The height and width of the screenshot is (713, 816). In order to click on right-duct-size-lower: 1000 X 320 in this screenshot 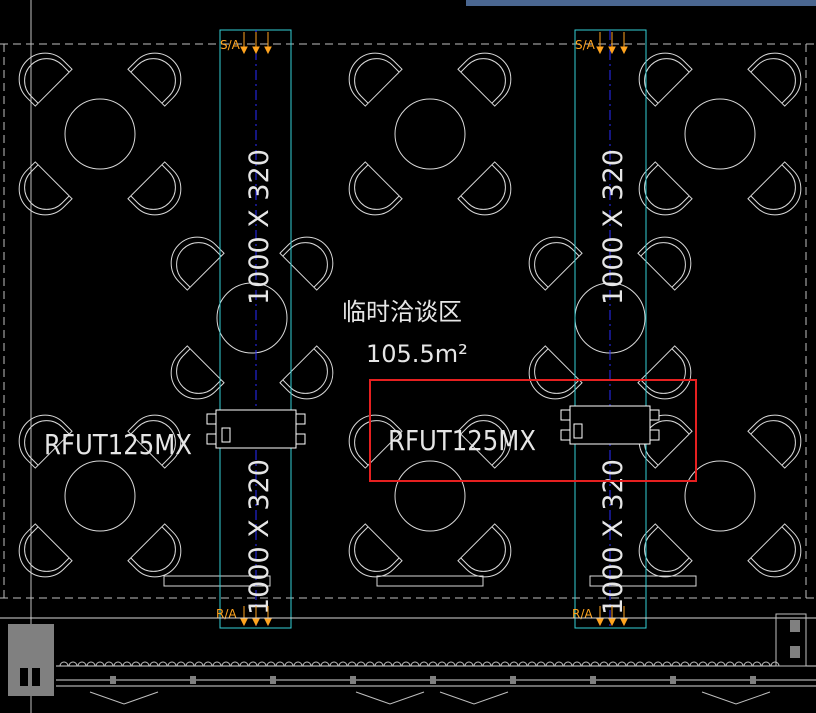, I will do `click(613, 537)`.